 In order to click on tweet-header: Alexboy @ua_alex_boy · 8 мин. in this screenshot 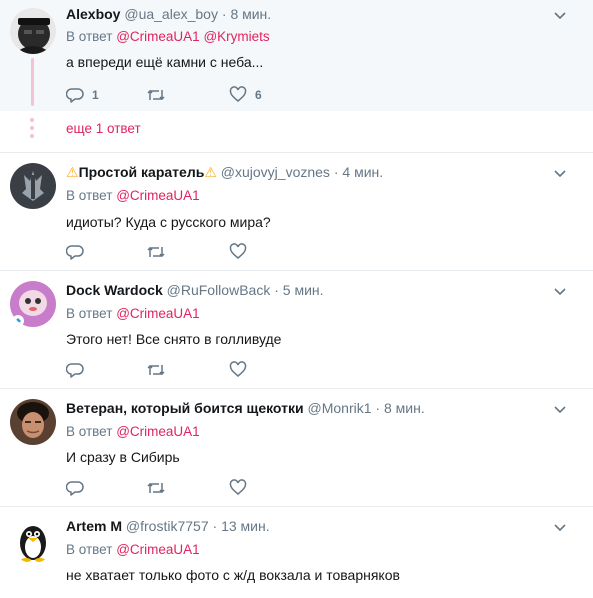, I will do `click(168, 14)`.